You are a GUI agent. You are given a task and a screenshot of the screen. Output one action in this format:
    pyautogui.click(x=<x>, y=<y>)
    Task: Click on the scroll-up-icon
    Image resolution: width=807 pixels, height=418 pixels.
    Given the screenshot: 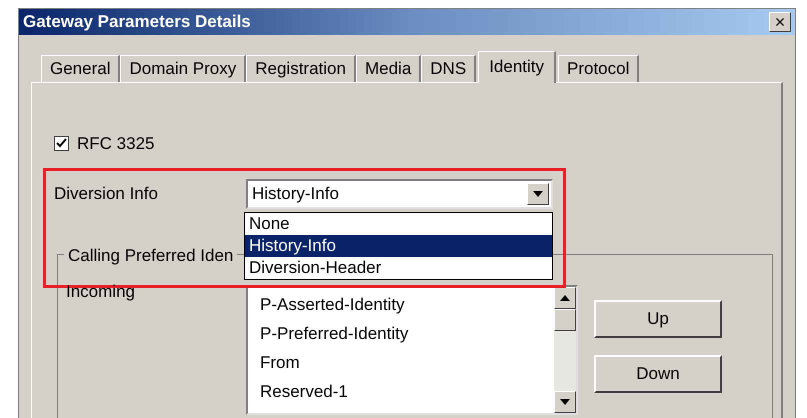 What is the action you would take?
    pyautogui.click(x=565, y=297)
    